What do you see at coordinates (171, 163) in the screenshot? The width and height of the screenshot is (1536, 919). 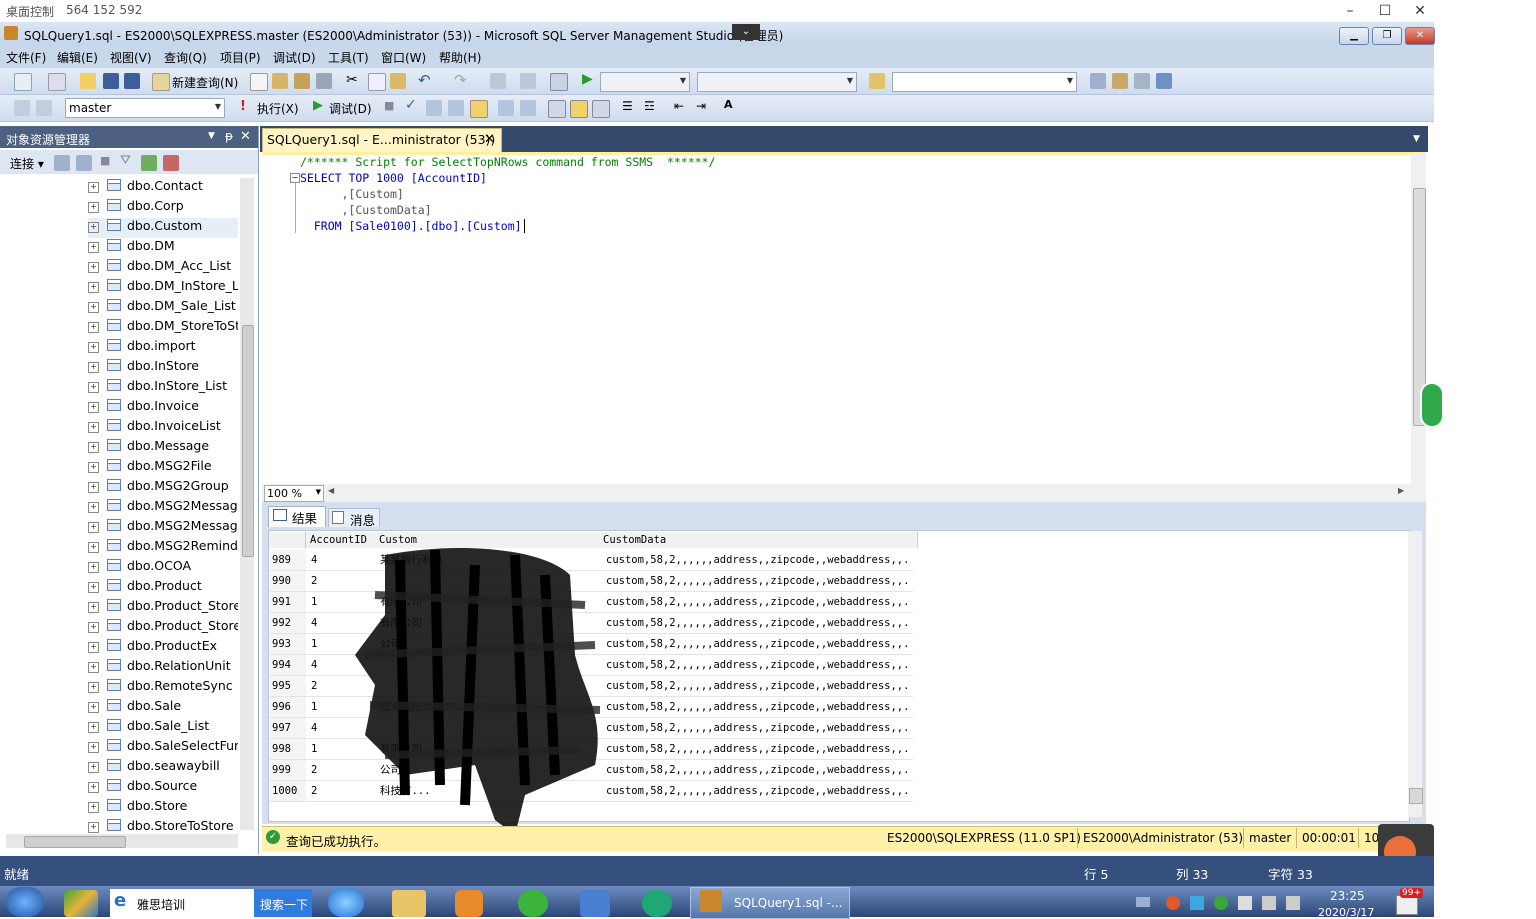 I see `activity-monitor-icon` at bounding box center [171, 163].